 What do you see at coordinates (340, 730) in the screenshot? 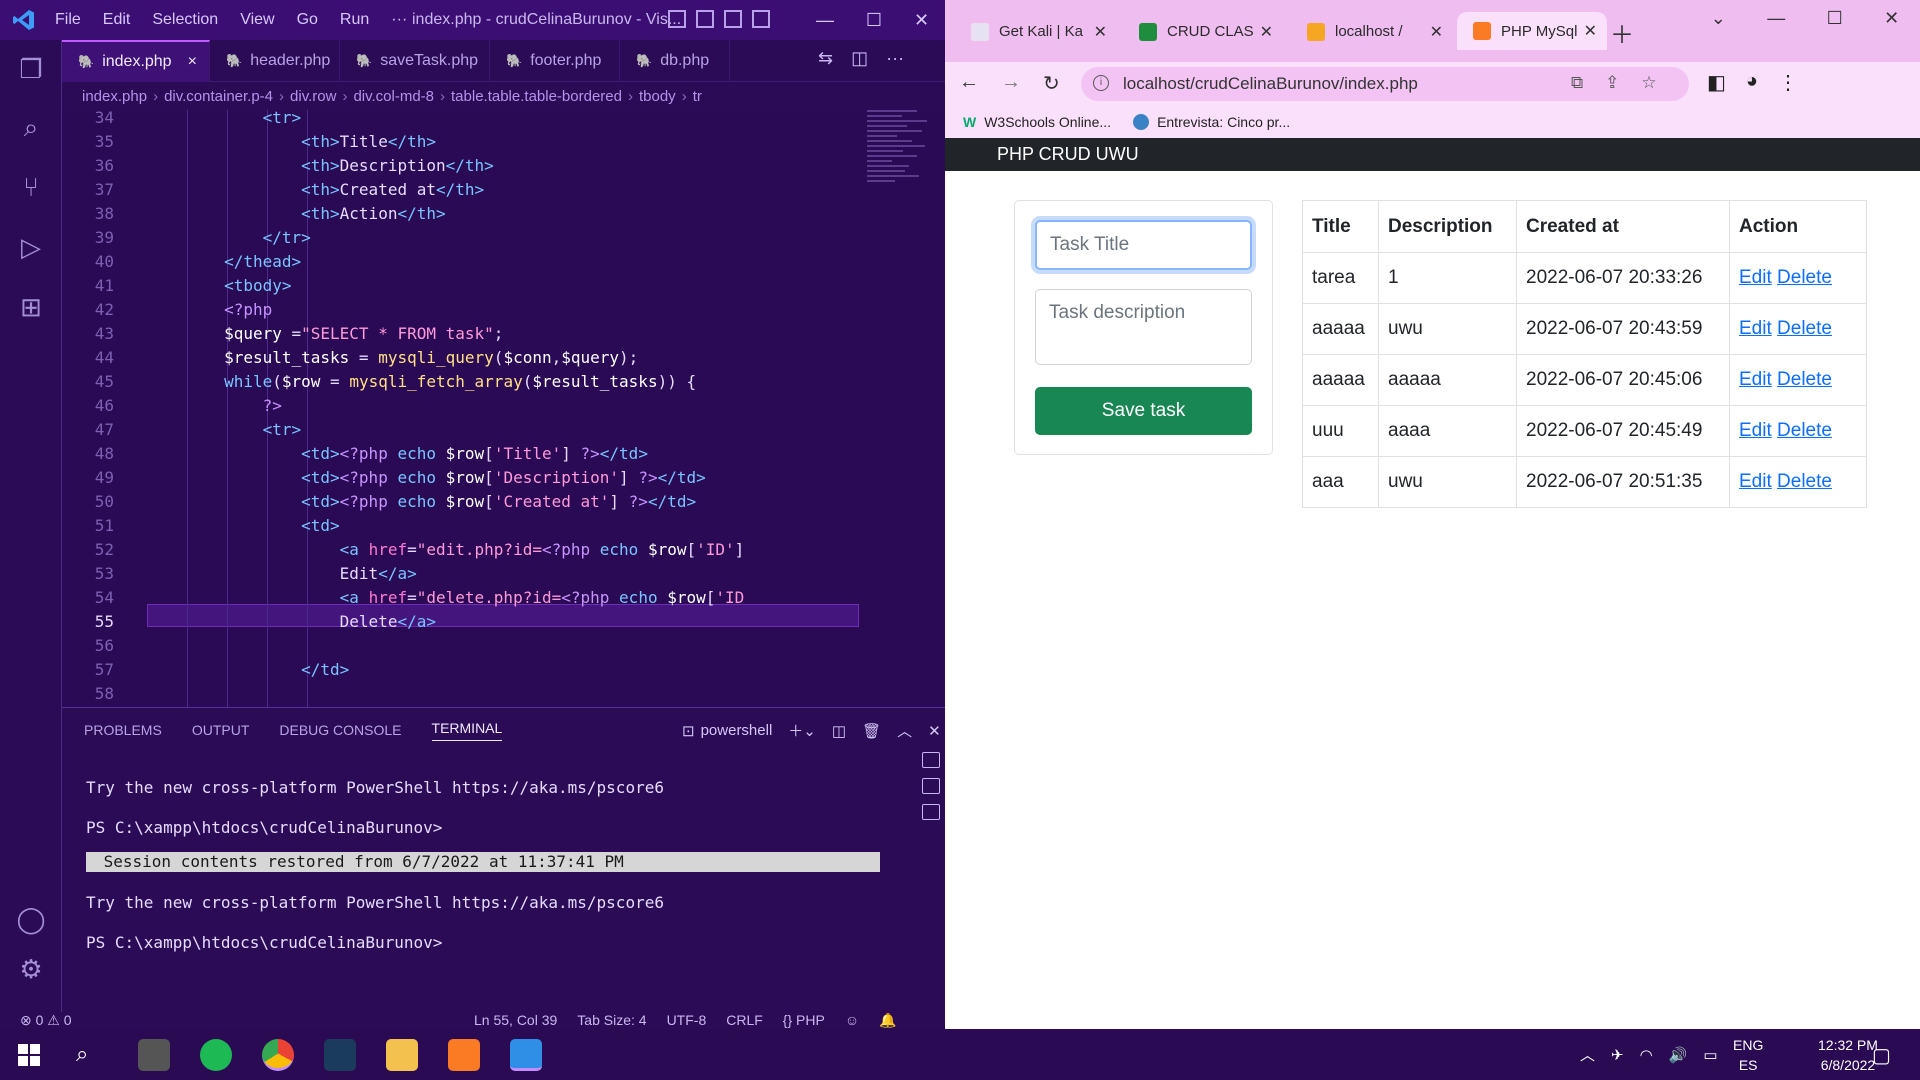
I see `tab-debug-console: DEBUG CONSOLE` at bounding box center [340, 730].